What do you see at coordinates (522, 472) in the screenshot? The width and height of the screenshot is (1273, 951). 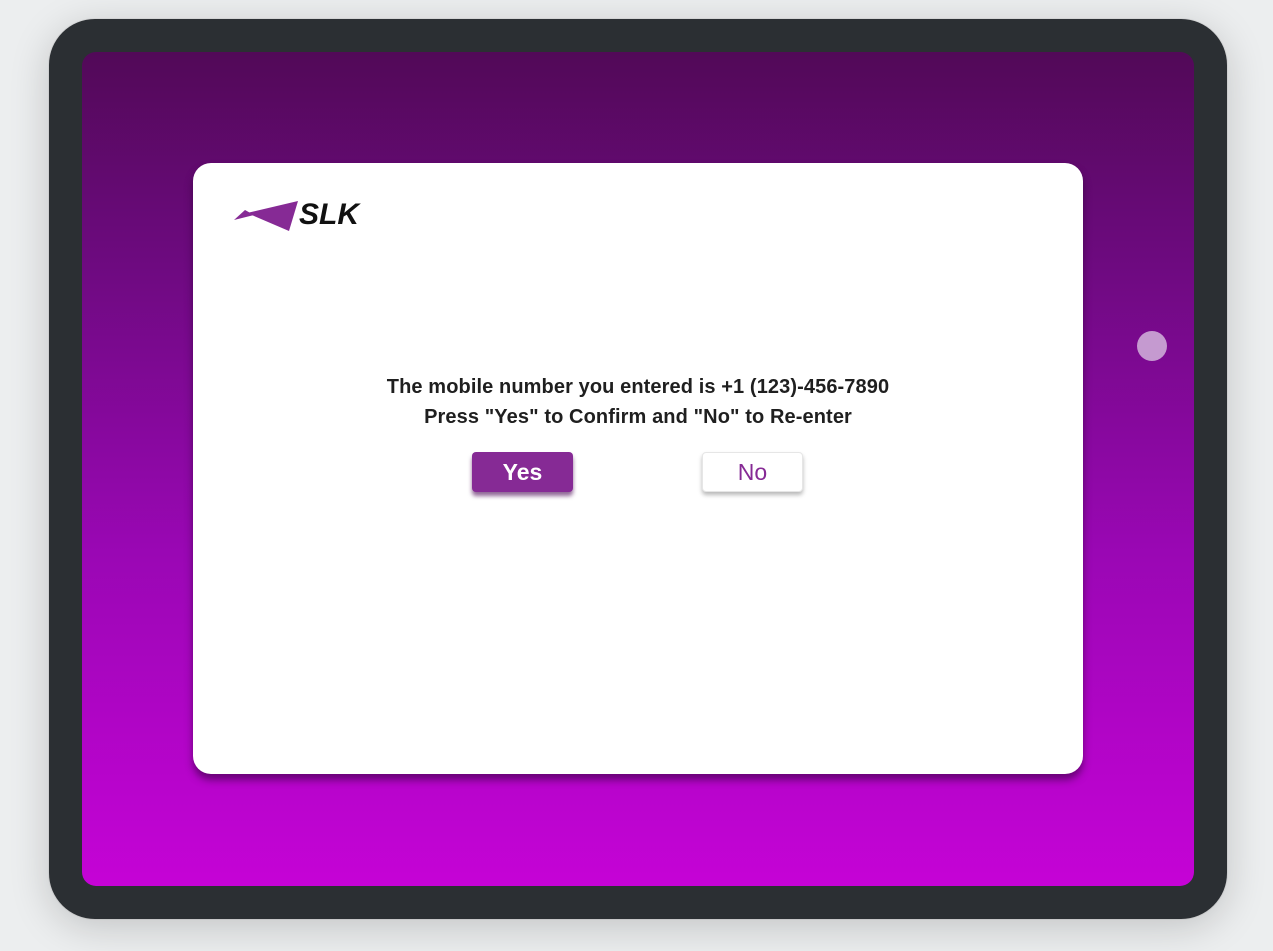 I see `yes-button: Yes` at bounding box center [522, 472].